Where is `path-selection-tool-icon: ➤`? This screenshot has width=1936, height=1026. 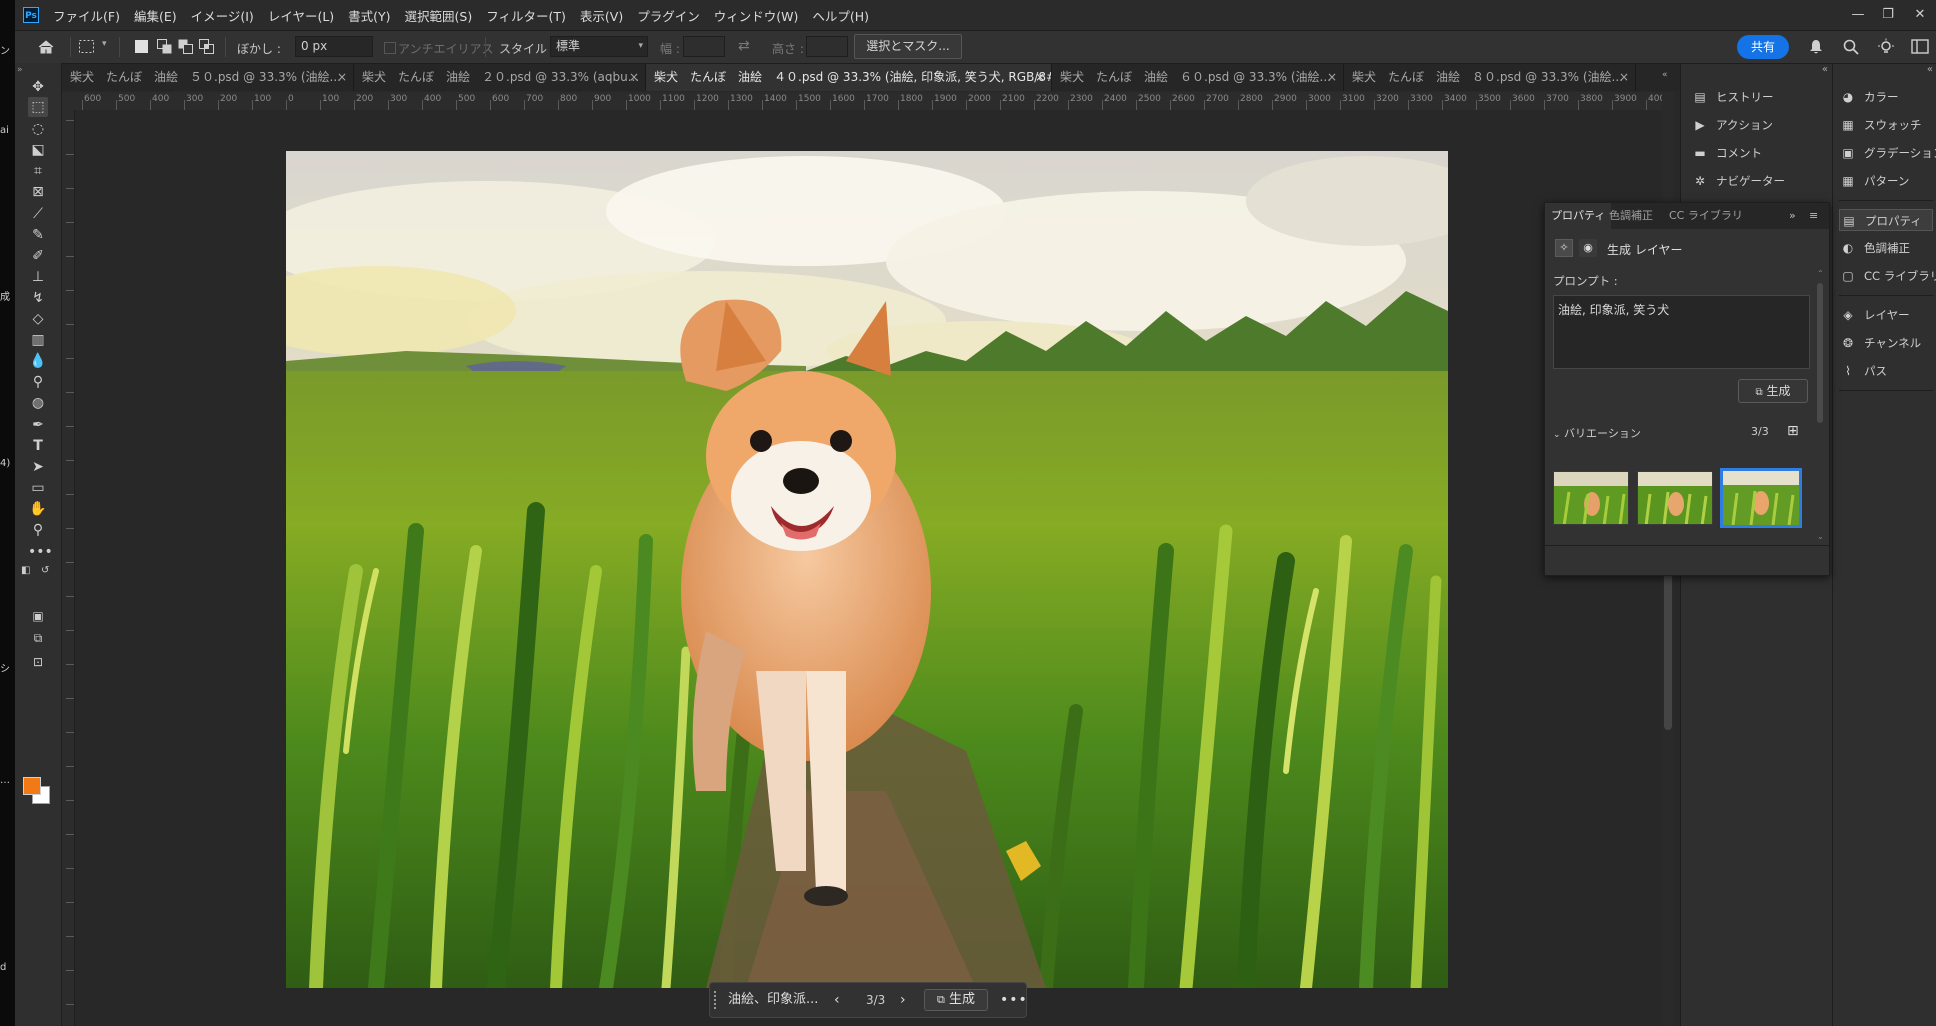
path-selection-tool-icon: ➤ is located at coordinates (38, 467).